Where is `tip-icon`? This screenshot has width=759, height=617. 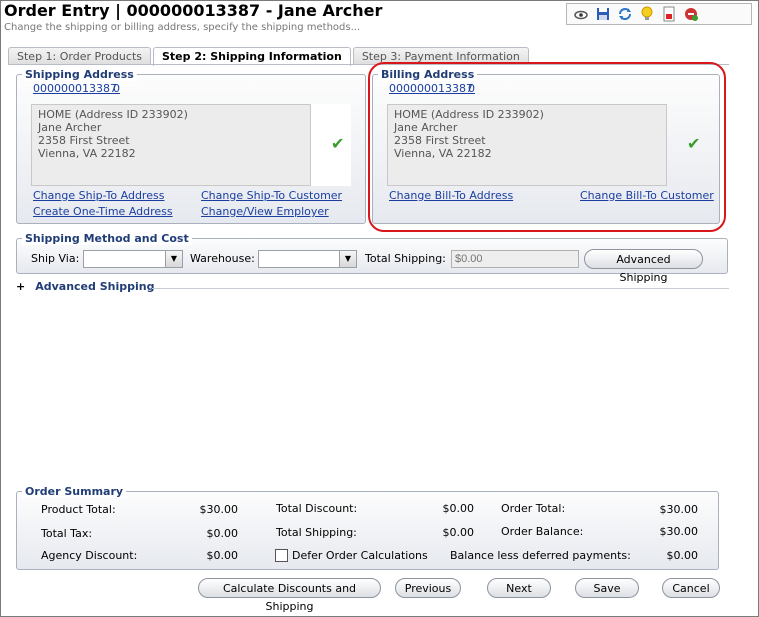
tip-icon is located at coordinates (647, 14).